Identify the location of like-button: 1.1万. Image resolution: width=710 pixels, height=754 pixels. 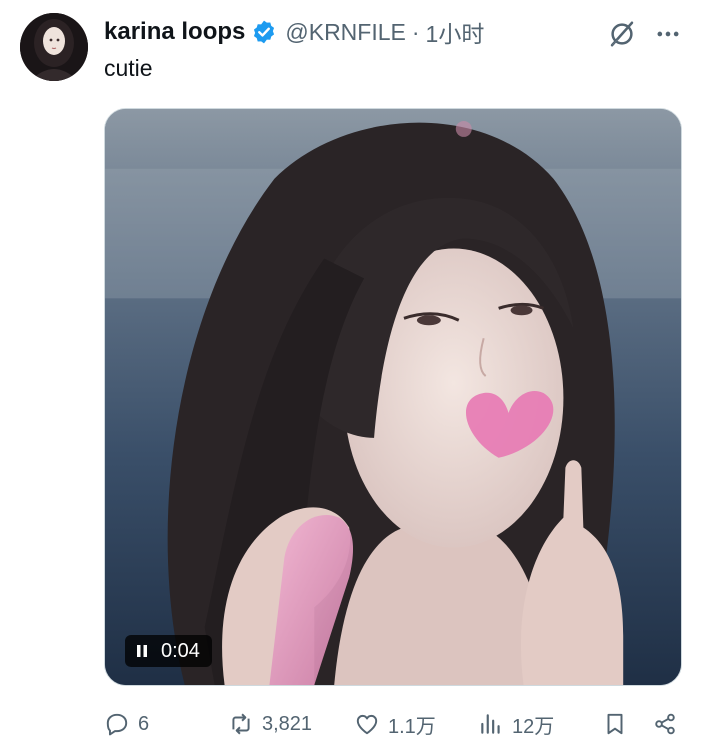
(395, 724).